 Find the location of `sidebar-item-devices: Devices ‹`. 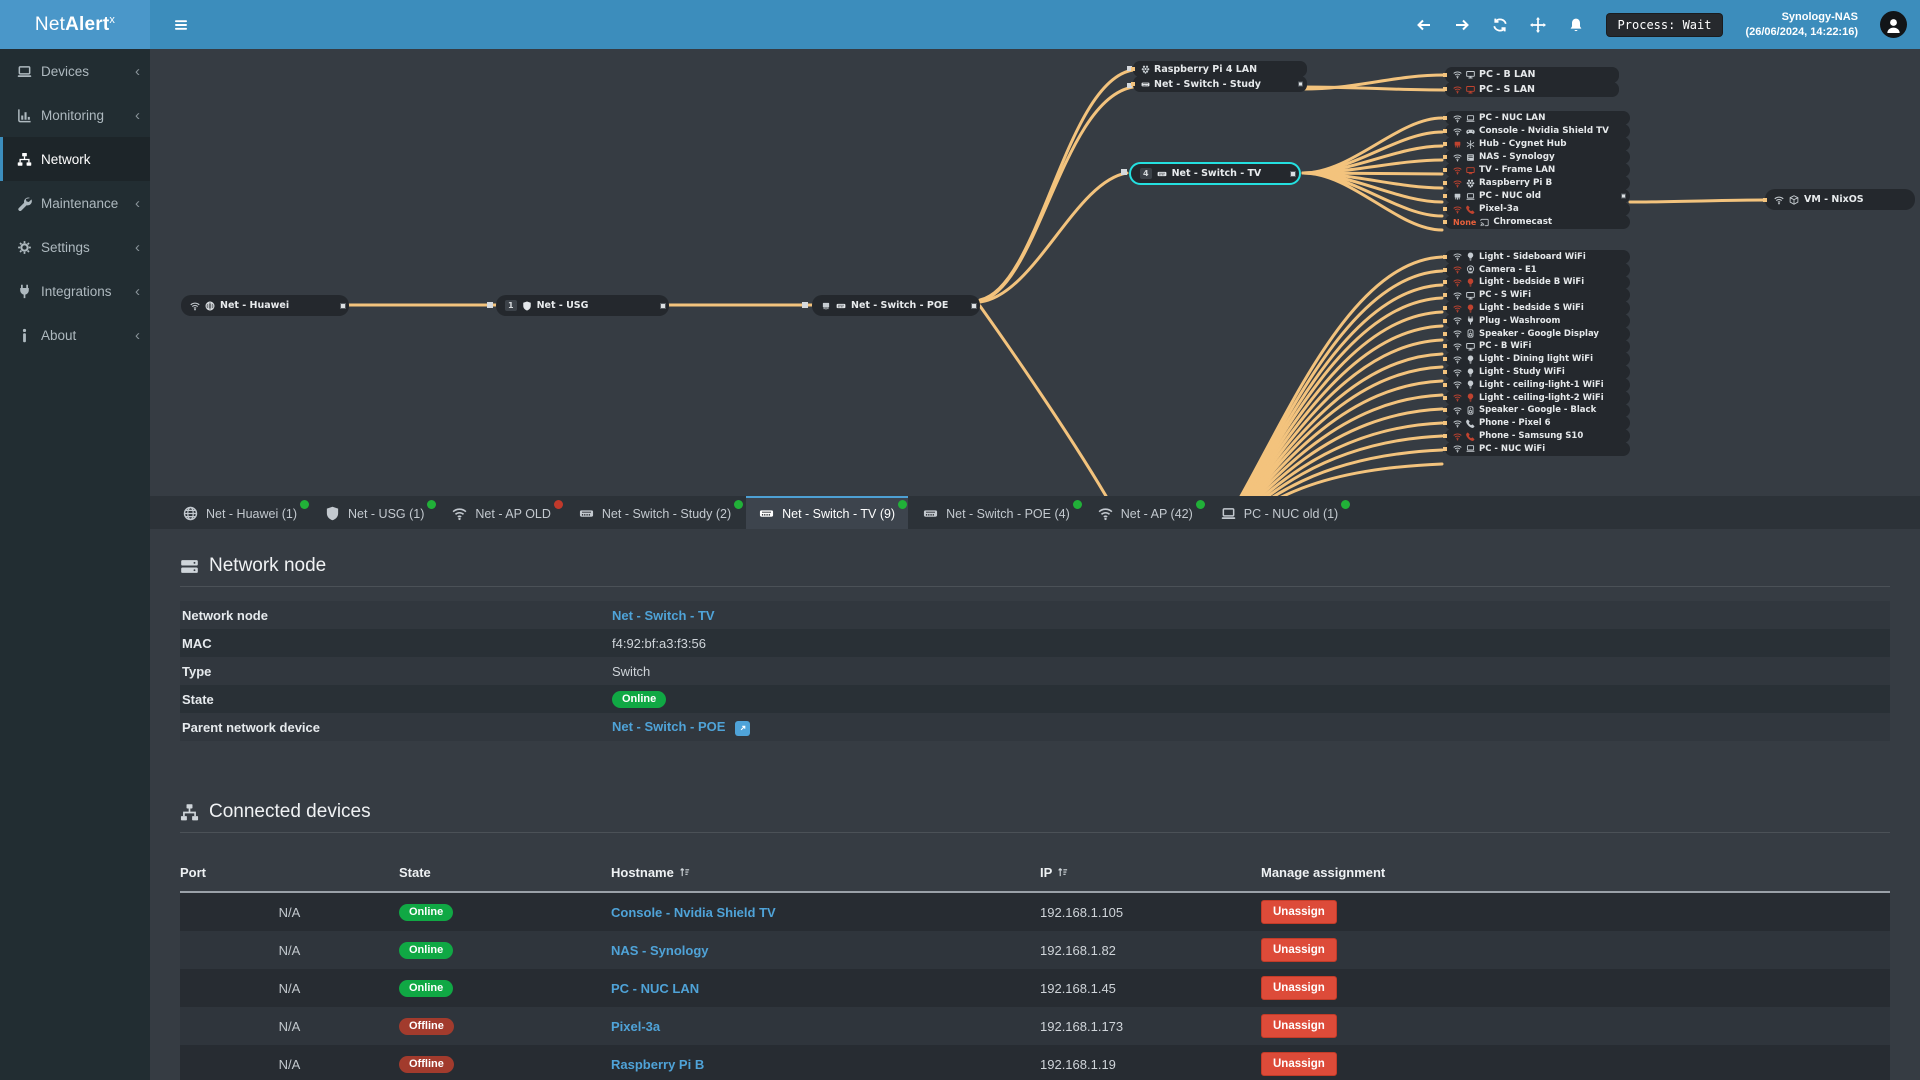

sidebar-item-devices: Devices ‹ is located at coordinates (75, 71).